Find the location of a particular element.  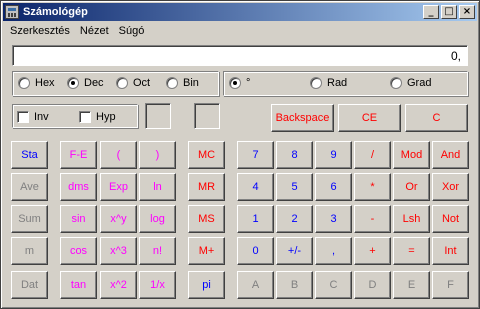

number-base-group: Hex Dec Oct Bin is located at coordinates (115, 83).